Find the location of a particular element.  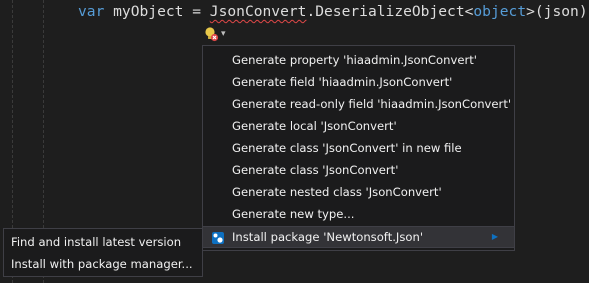

menu-item-generate-class-new-file: Generate class 'JsonConvert' in new file is located at coordinates (358, 148).